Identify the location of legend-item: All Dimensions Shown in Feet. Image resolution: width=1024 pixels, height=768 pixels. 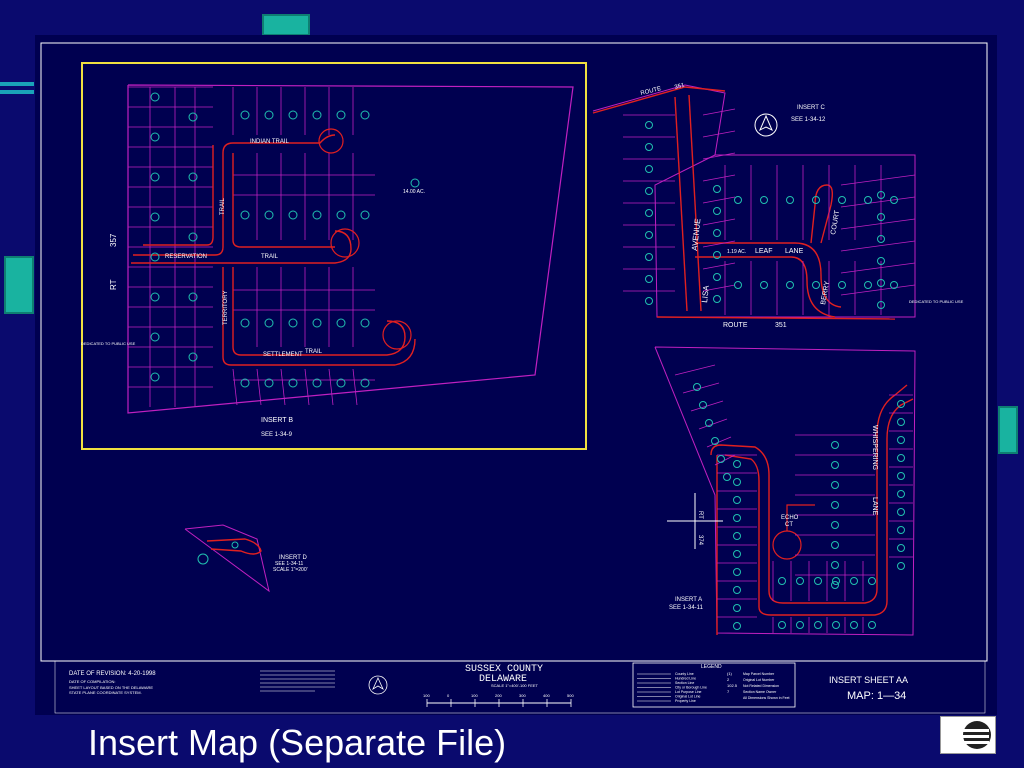
(766, 698).